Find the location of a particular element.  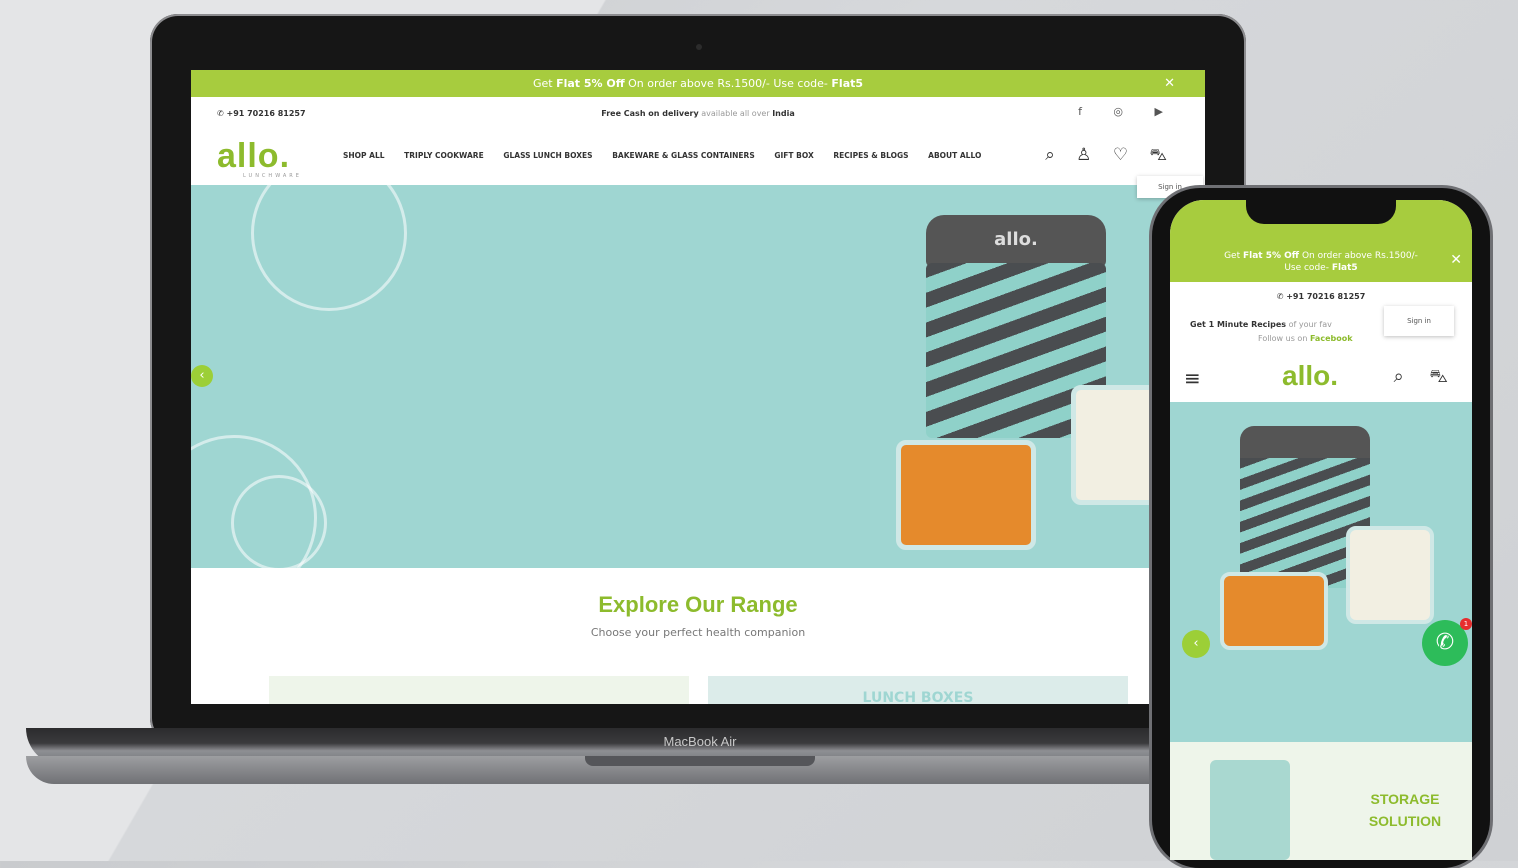

logo-subtitle: LUNCHWARE is located at coordinates (272, 176).